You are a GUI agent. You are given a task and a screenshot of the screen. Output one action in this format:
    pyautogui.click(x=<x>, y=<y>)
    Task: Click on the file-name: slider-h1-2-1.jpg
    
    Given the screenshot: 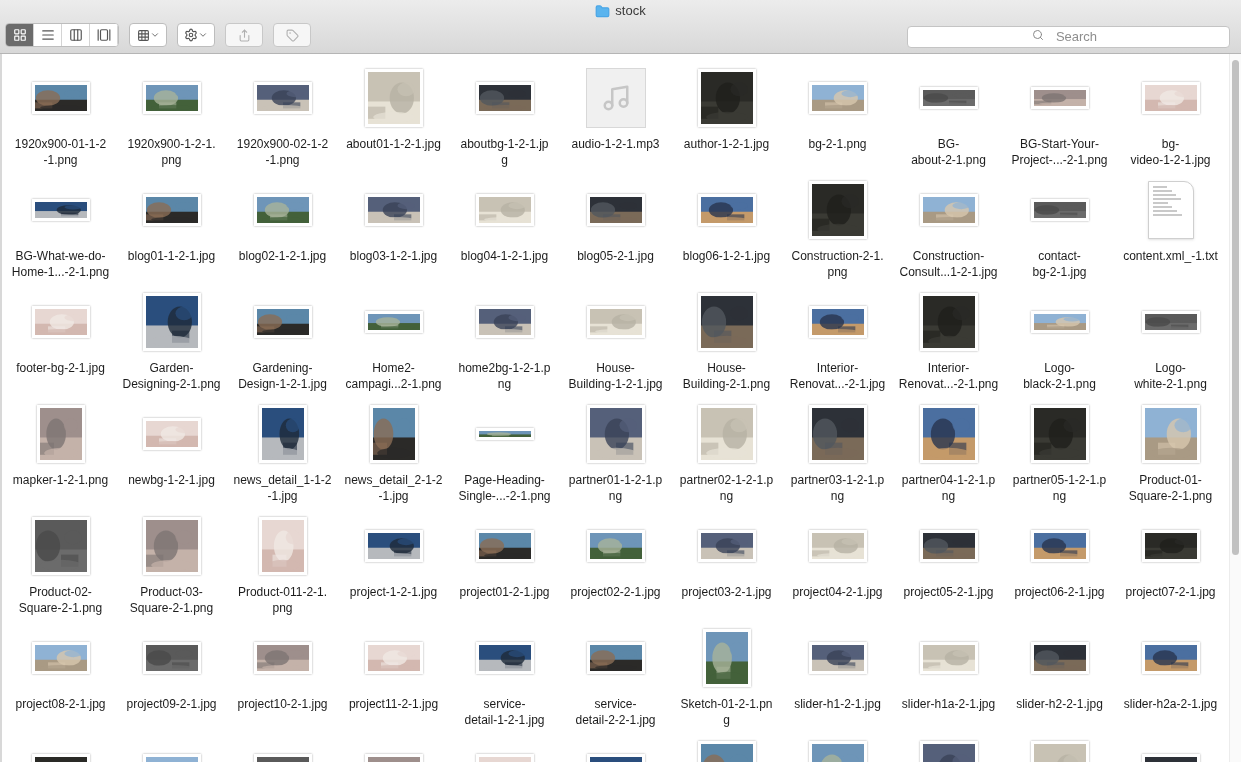 What is the action you would take?
    pyautogui.click(x=837, y=704)
    